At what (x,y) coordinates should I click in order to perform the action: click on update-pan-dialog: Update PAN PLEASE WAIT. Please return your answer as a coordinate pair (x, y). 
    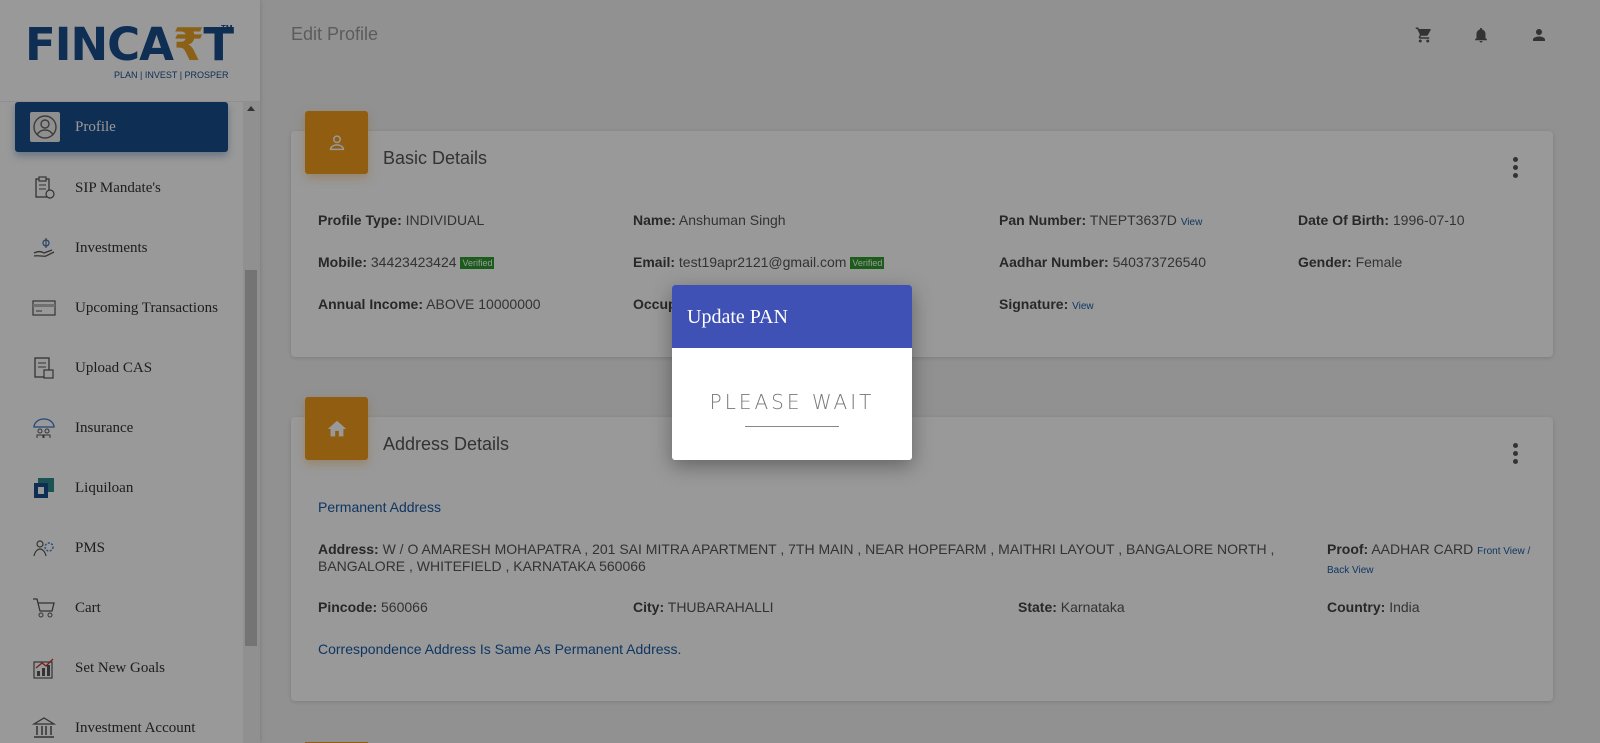
    Looking at the image, I should click on (792, 372).